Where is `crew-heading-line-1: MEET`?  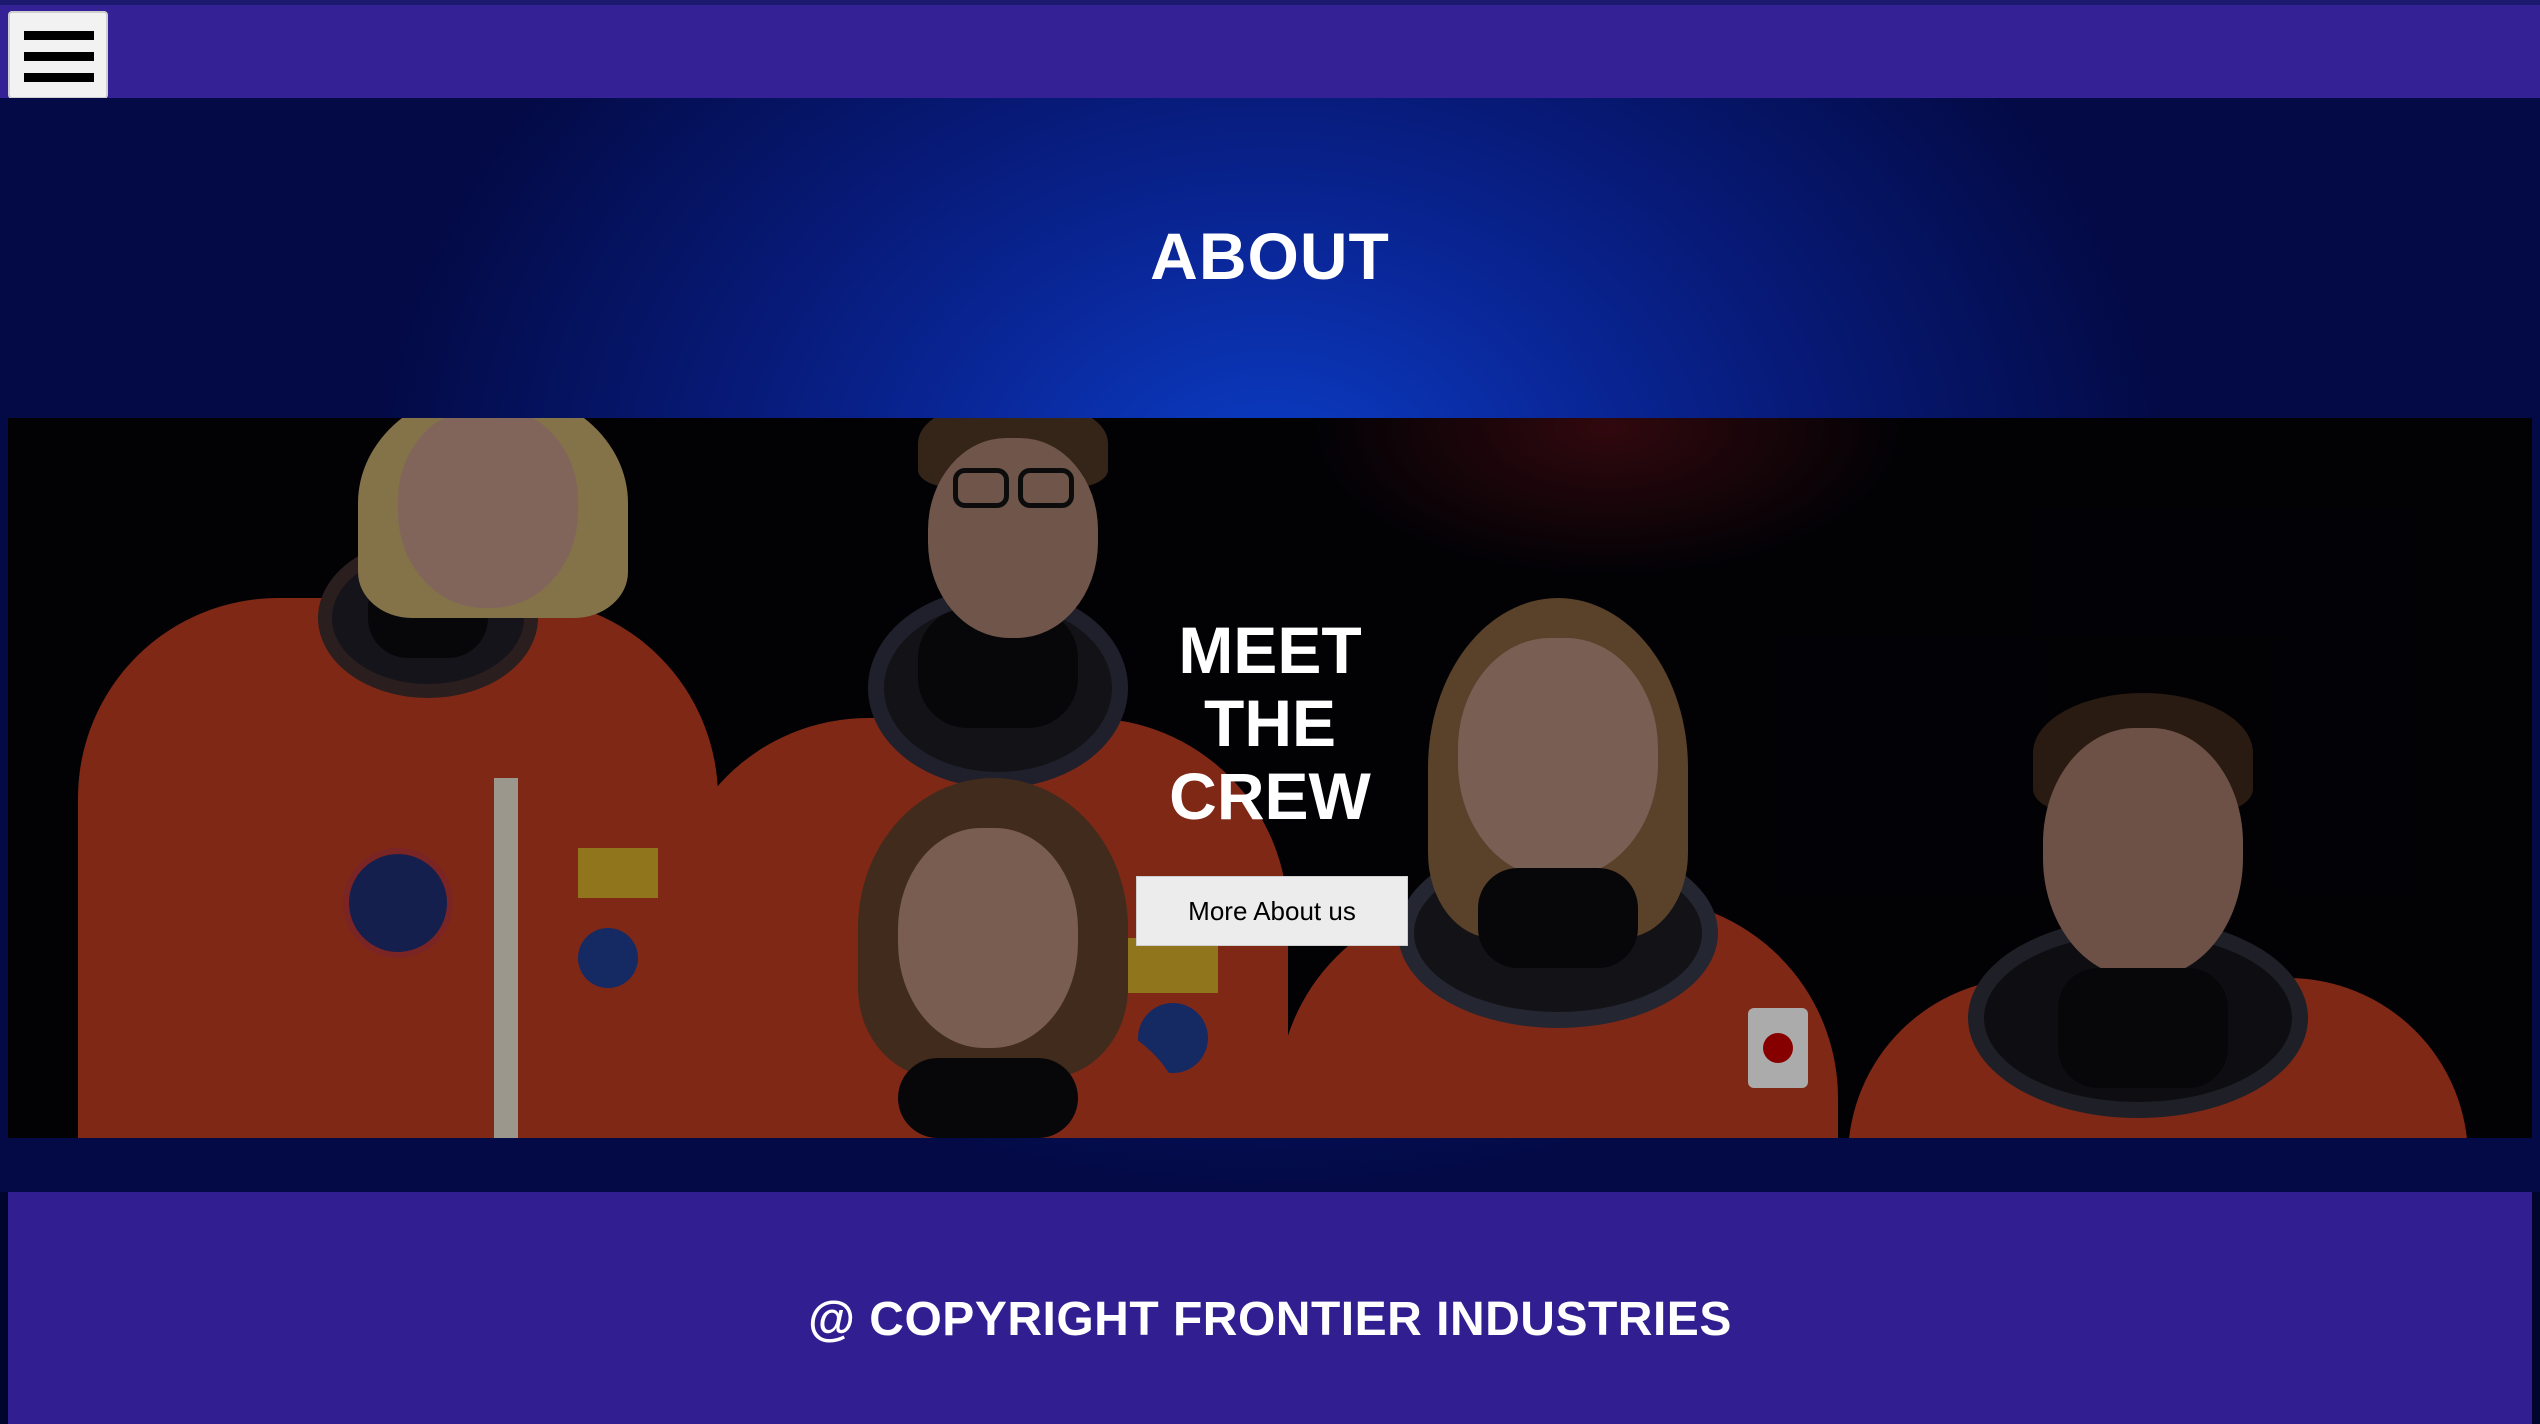
crew-heading-line-1: MEET is located at coordinates (1270, 650).